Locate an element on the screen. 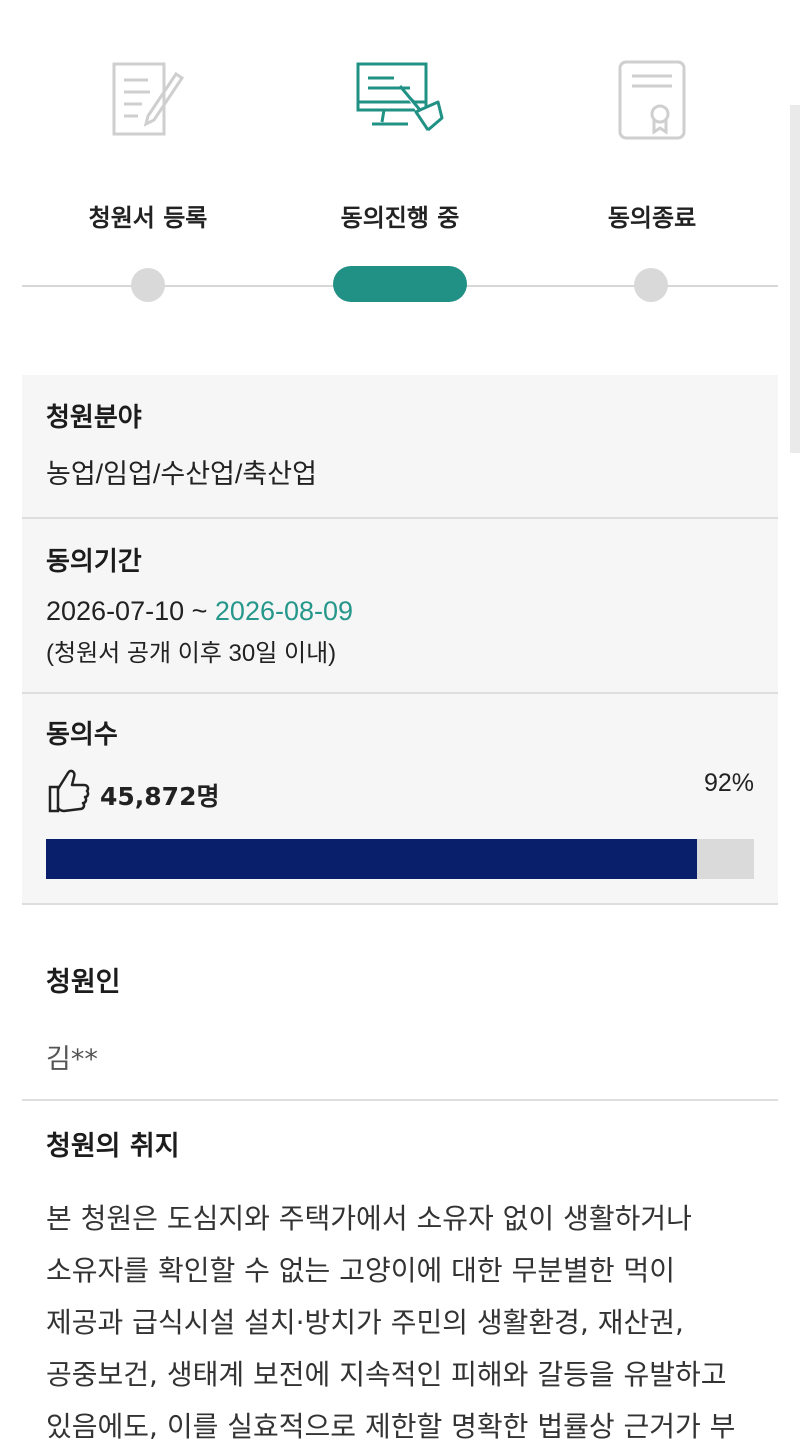 This screenshot has width=800, height=1453. field-title: 청원분야 is located at coordinates (94, 418).